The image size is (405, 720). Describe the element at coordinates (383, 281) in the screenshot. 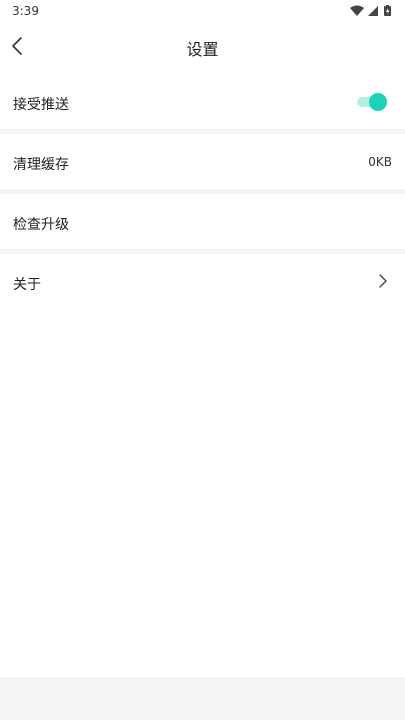

I see `chevron-right-icon` at that location.